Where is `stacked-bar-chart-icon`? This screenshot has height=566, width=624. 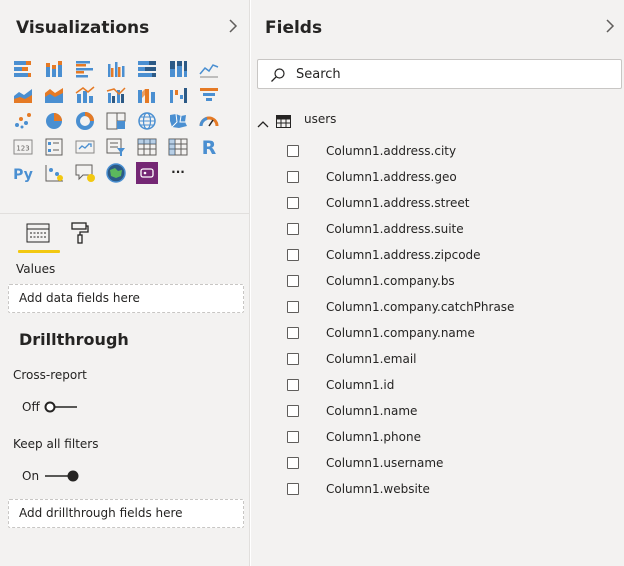 stacked-bar-chart-icon is located at coordinates (23, 69).